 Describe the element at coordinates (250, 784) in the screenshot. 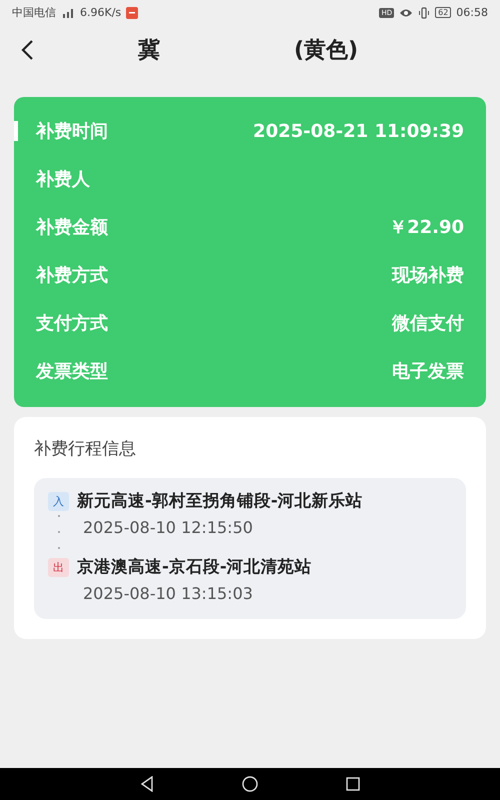

I see `home-icon` at that location.